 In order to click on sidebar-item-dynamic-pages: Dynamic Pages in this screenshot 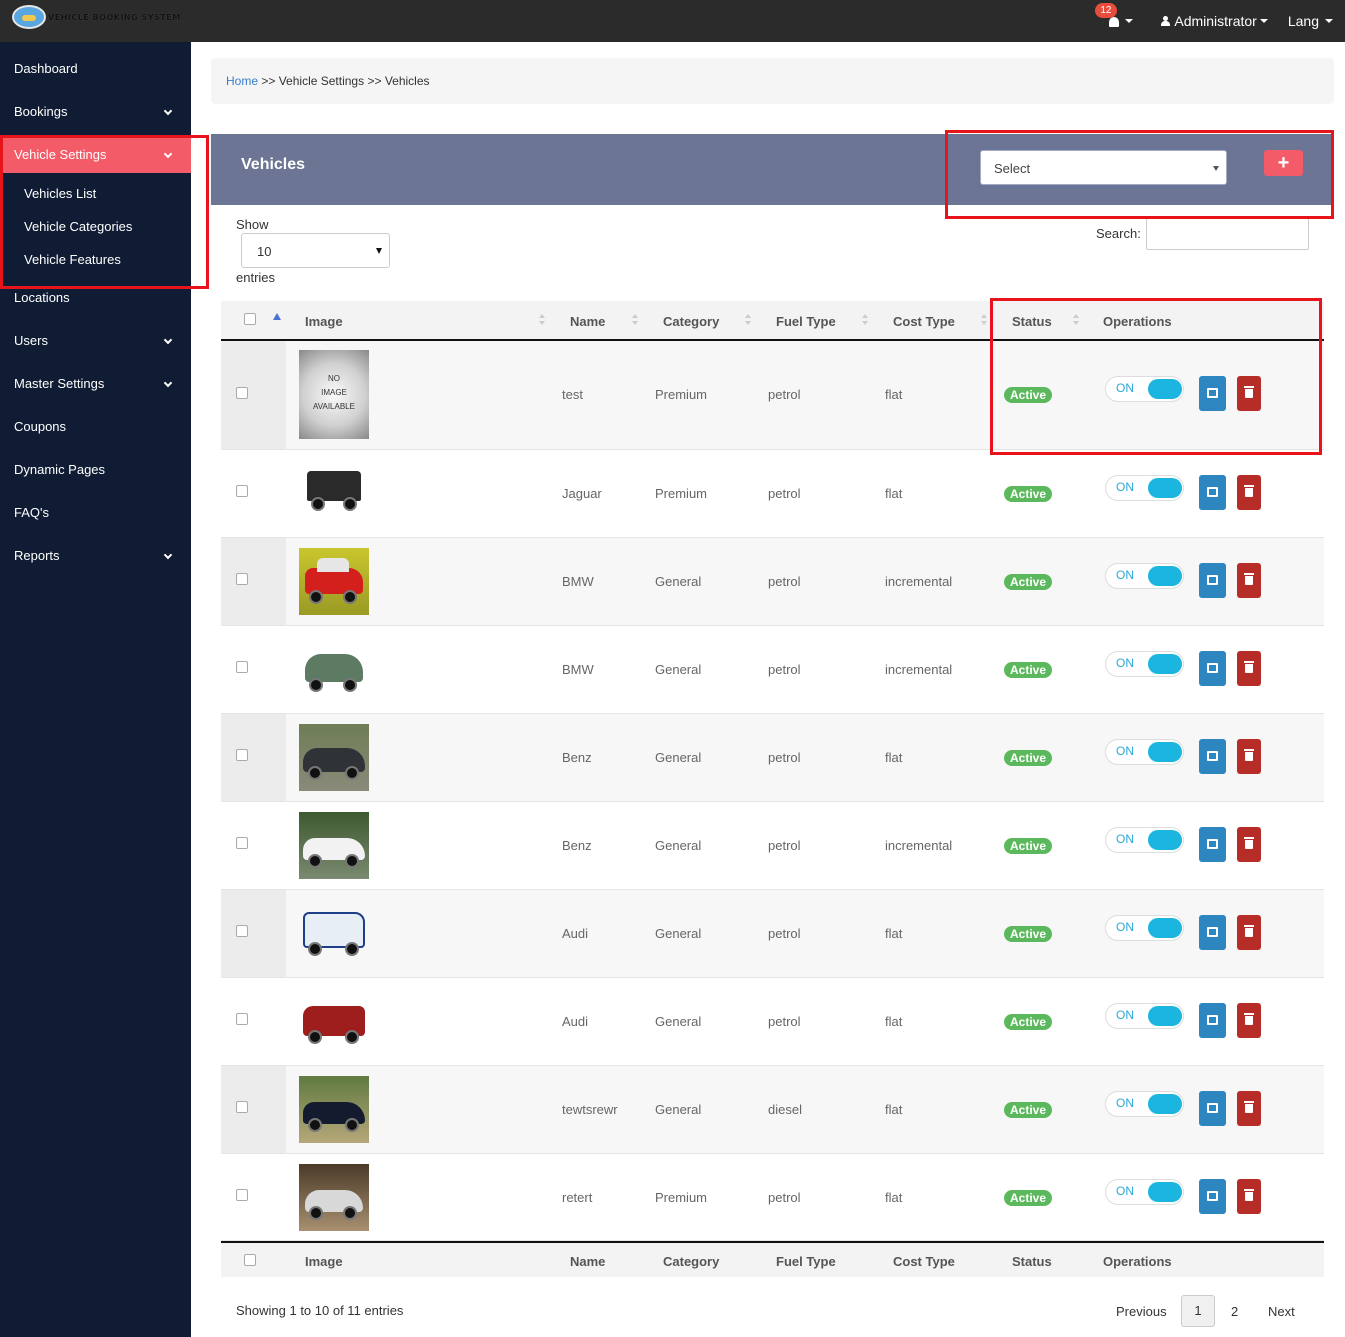, I will do `click(95, 470)`.